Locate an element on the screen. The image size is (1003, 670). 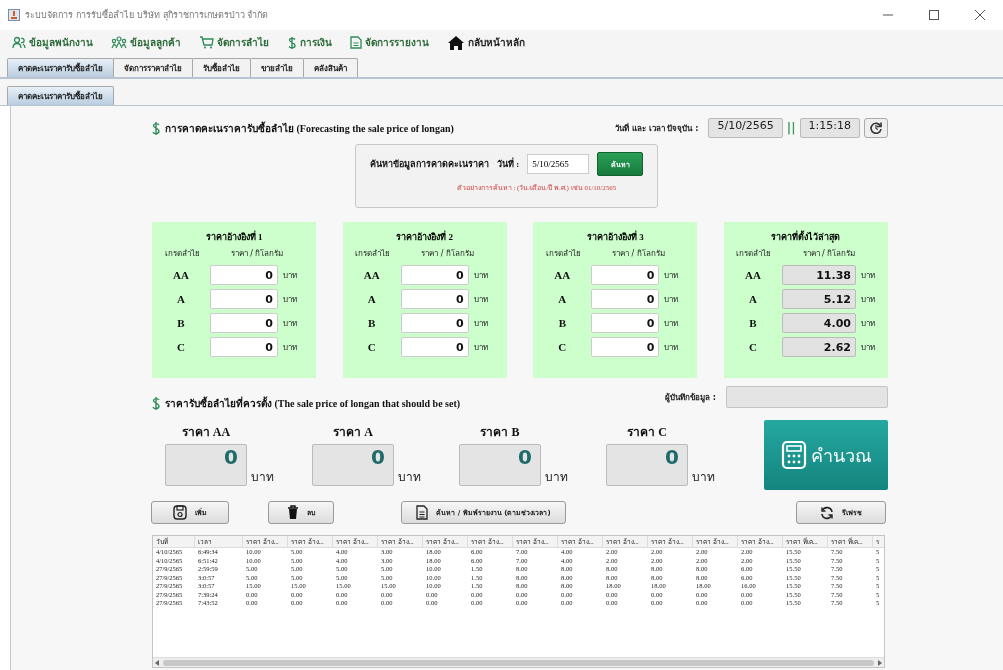
app-icon is located at coordinates (14, 15).